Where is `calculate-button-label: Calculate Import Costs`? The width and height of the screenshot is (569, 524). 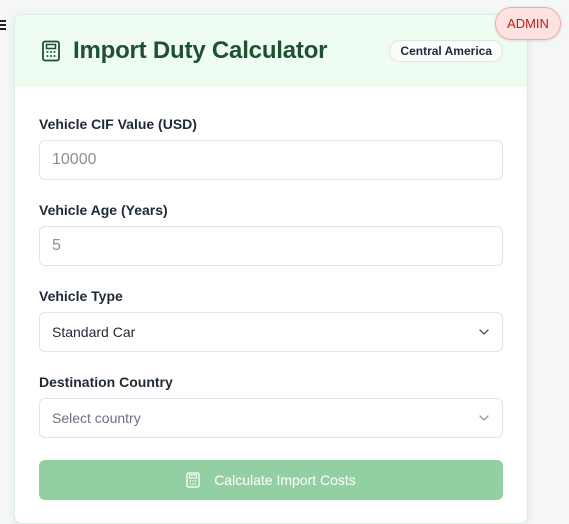
calculate-button-label: Calculate Import Costs is located at coordinates (285, 480).